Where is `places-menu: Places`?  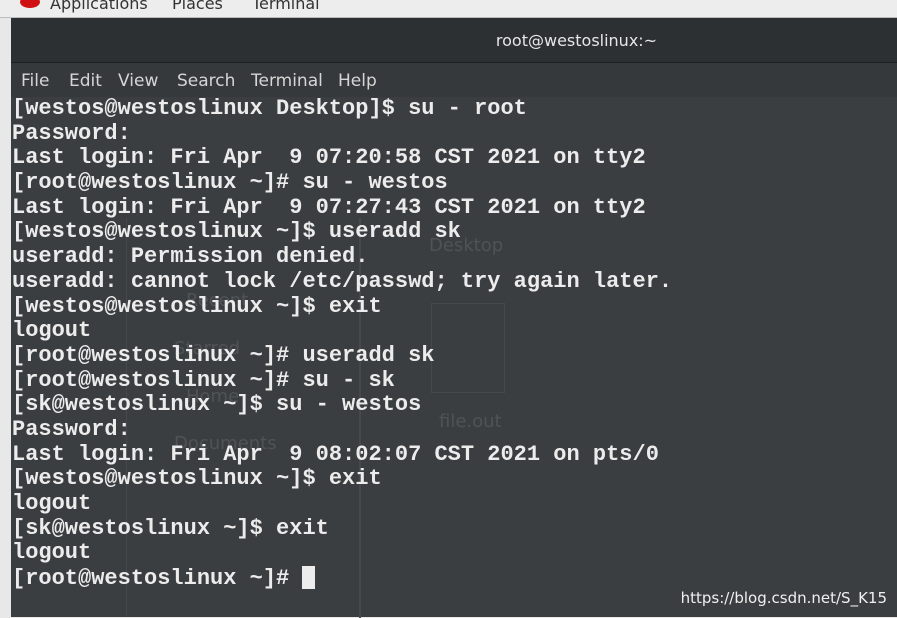
places-menu: Places is located at coordinates (197, 6).